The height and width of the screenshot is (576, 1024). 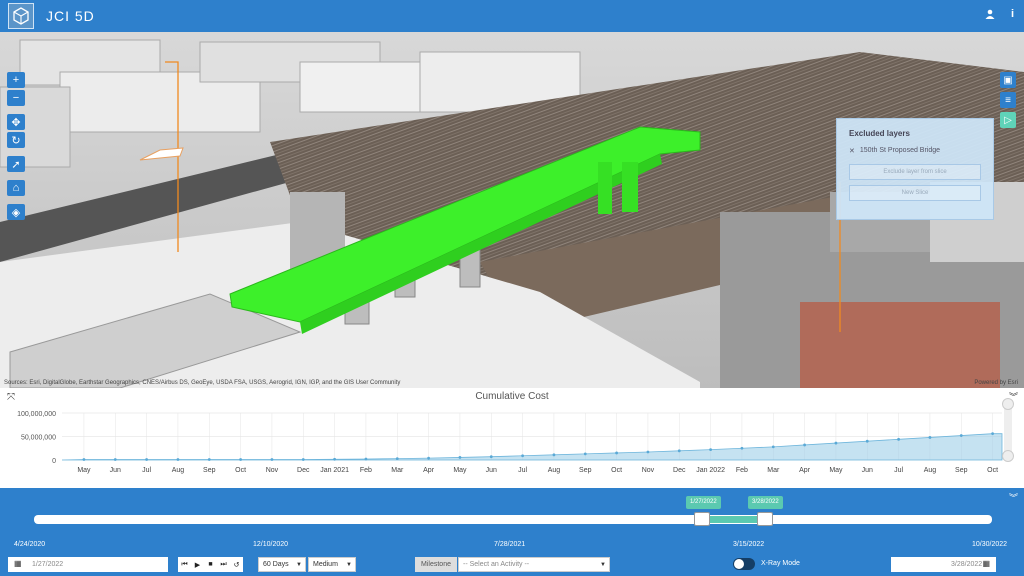 I want to click on timeline-tick-label: 12/10/2020, so click(x=271, y=544).